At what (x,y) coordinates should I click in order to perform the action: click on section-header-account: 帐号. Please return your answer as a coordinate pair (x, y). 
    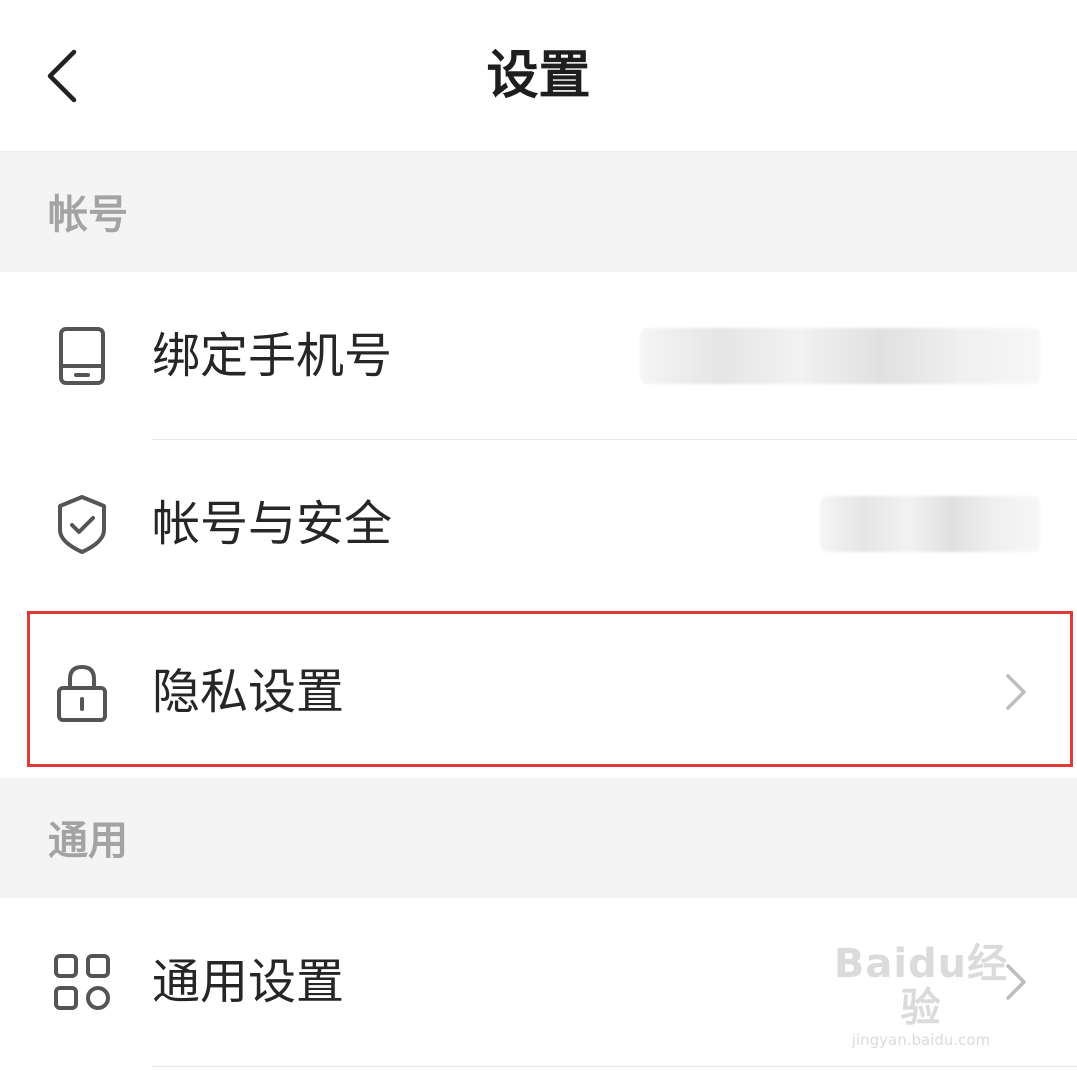
    Looking at the image, I should click on (538, 212).